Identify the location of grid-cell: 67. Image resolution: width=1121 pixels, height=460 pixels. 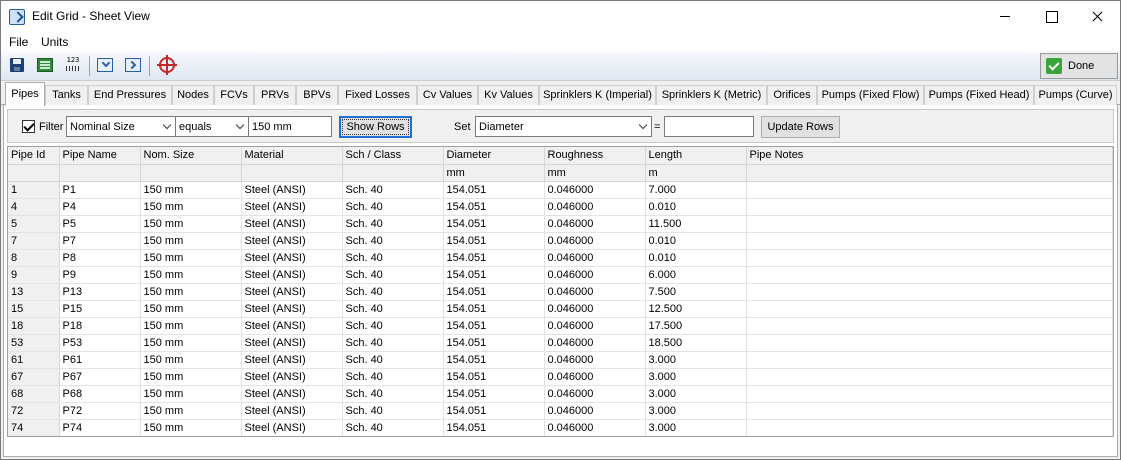
(34, 377).